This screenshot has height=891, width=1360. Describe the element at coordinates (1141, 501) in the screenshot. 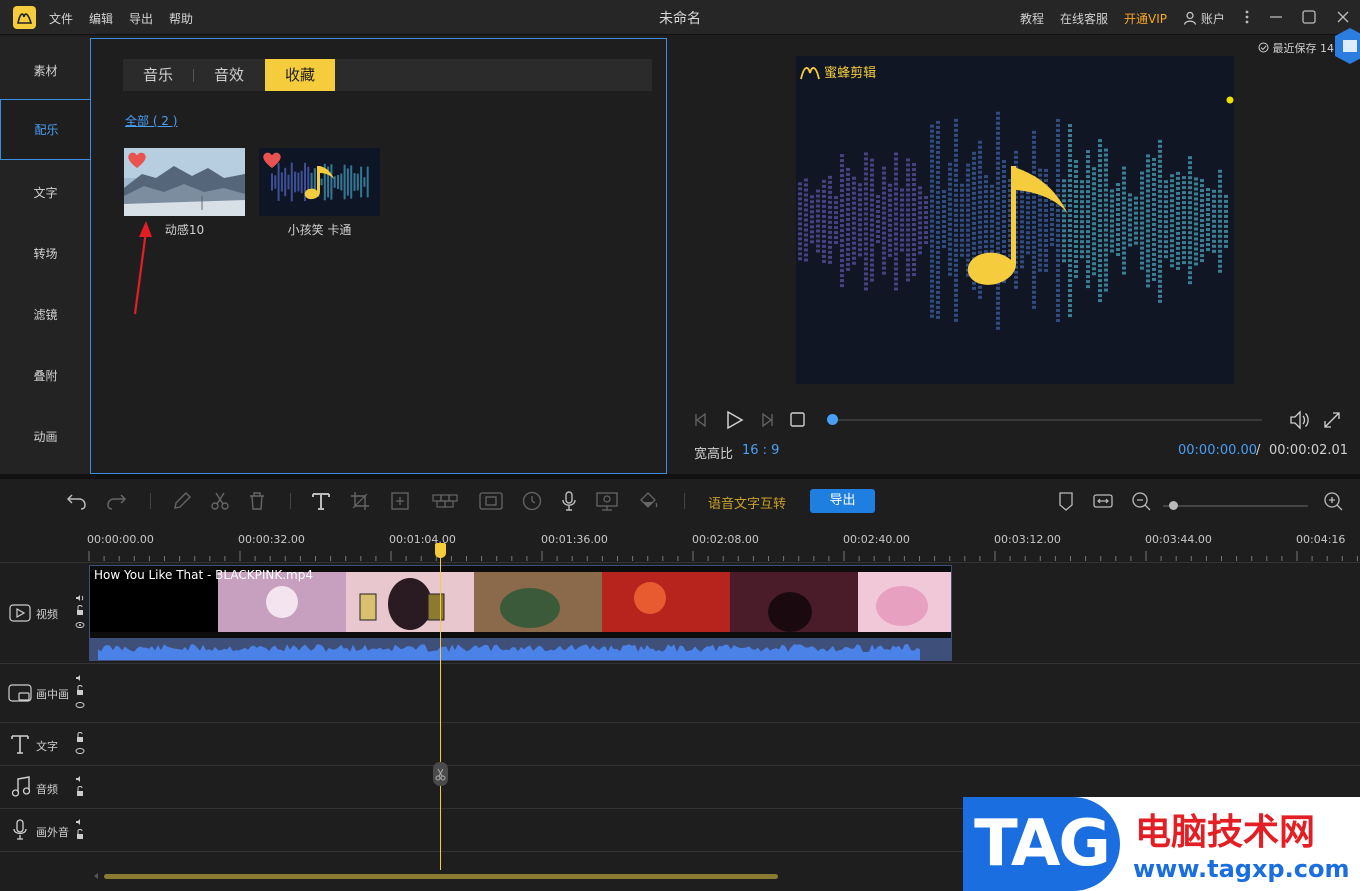

I see `zoom-out-icon` at that location.